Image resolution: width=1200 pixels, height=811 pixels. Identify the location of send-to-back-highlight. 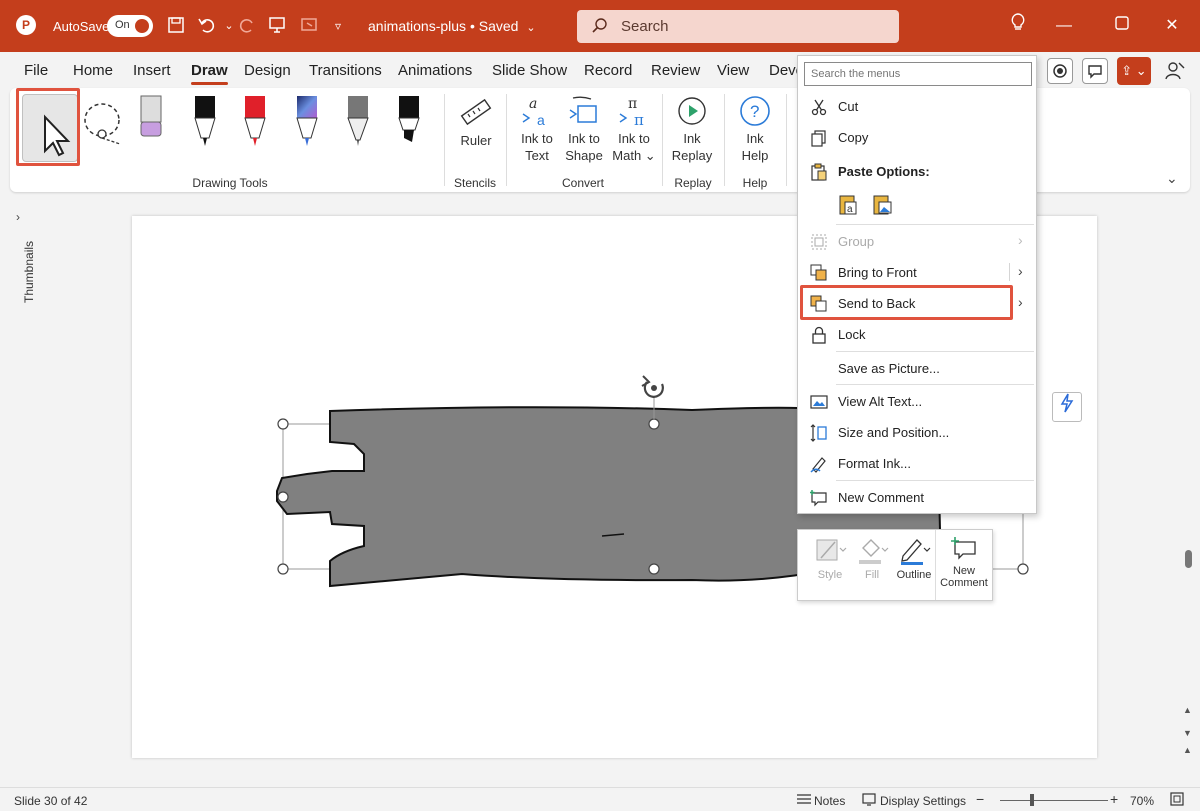
(906, 302).